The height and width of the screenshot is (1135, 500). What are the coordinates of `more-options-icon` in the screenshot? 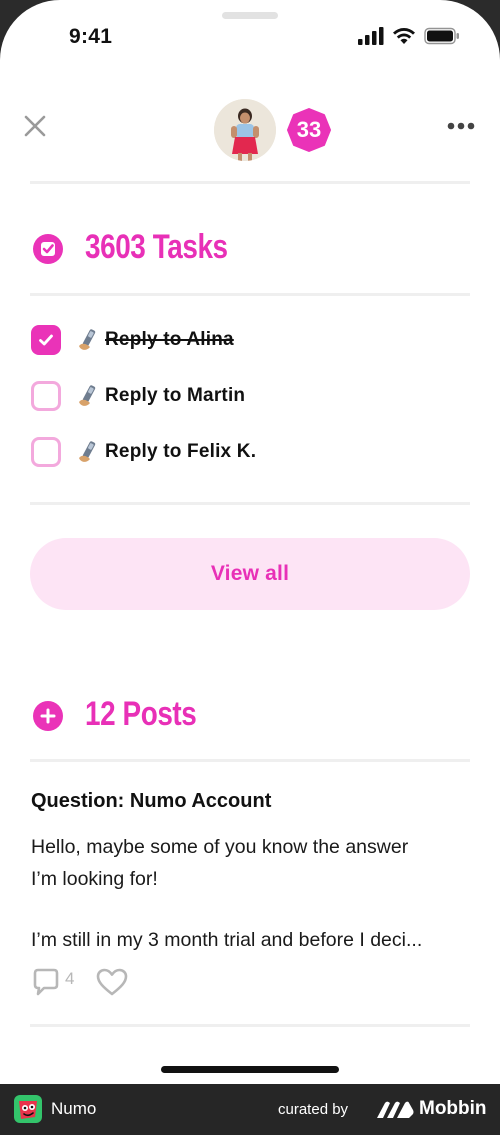 It's located at (461, 126).